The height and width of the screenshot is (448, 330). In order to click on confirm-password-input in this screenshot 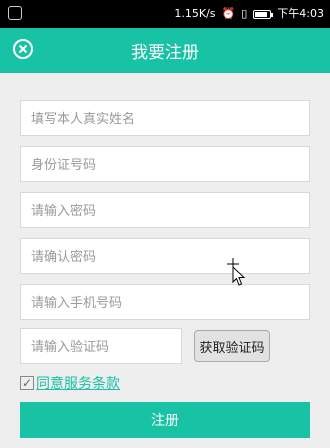, I will do `click(165, 256)`.